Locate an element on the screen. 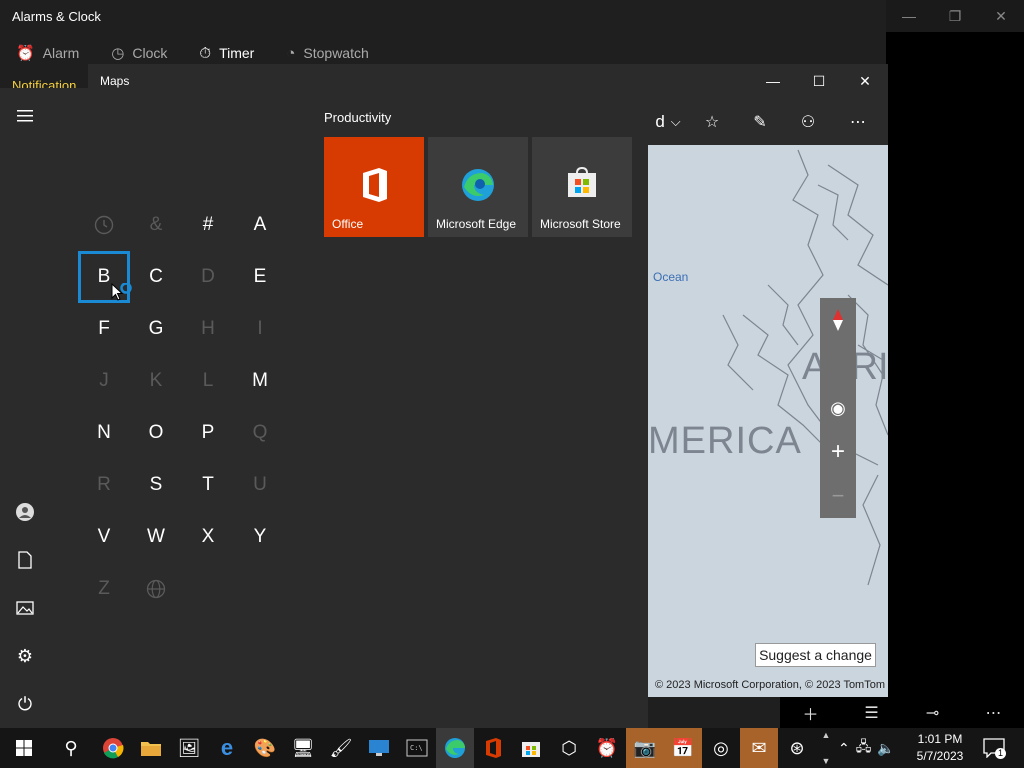 The width and height of the screenshot is (1024, 768). groove-music-icon: ◎ is located at coordinates (721, 748).